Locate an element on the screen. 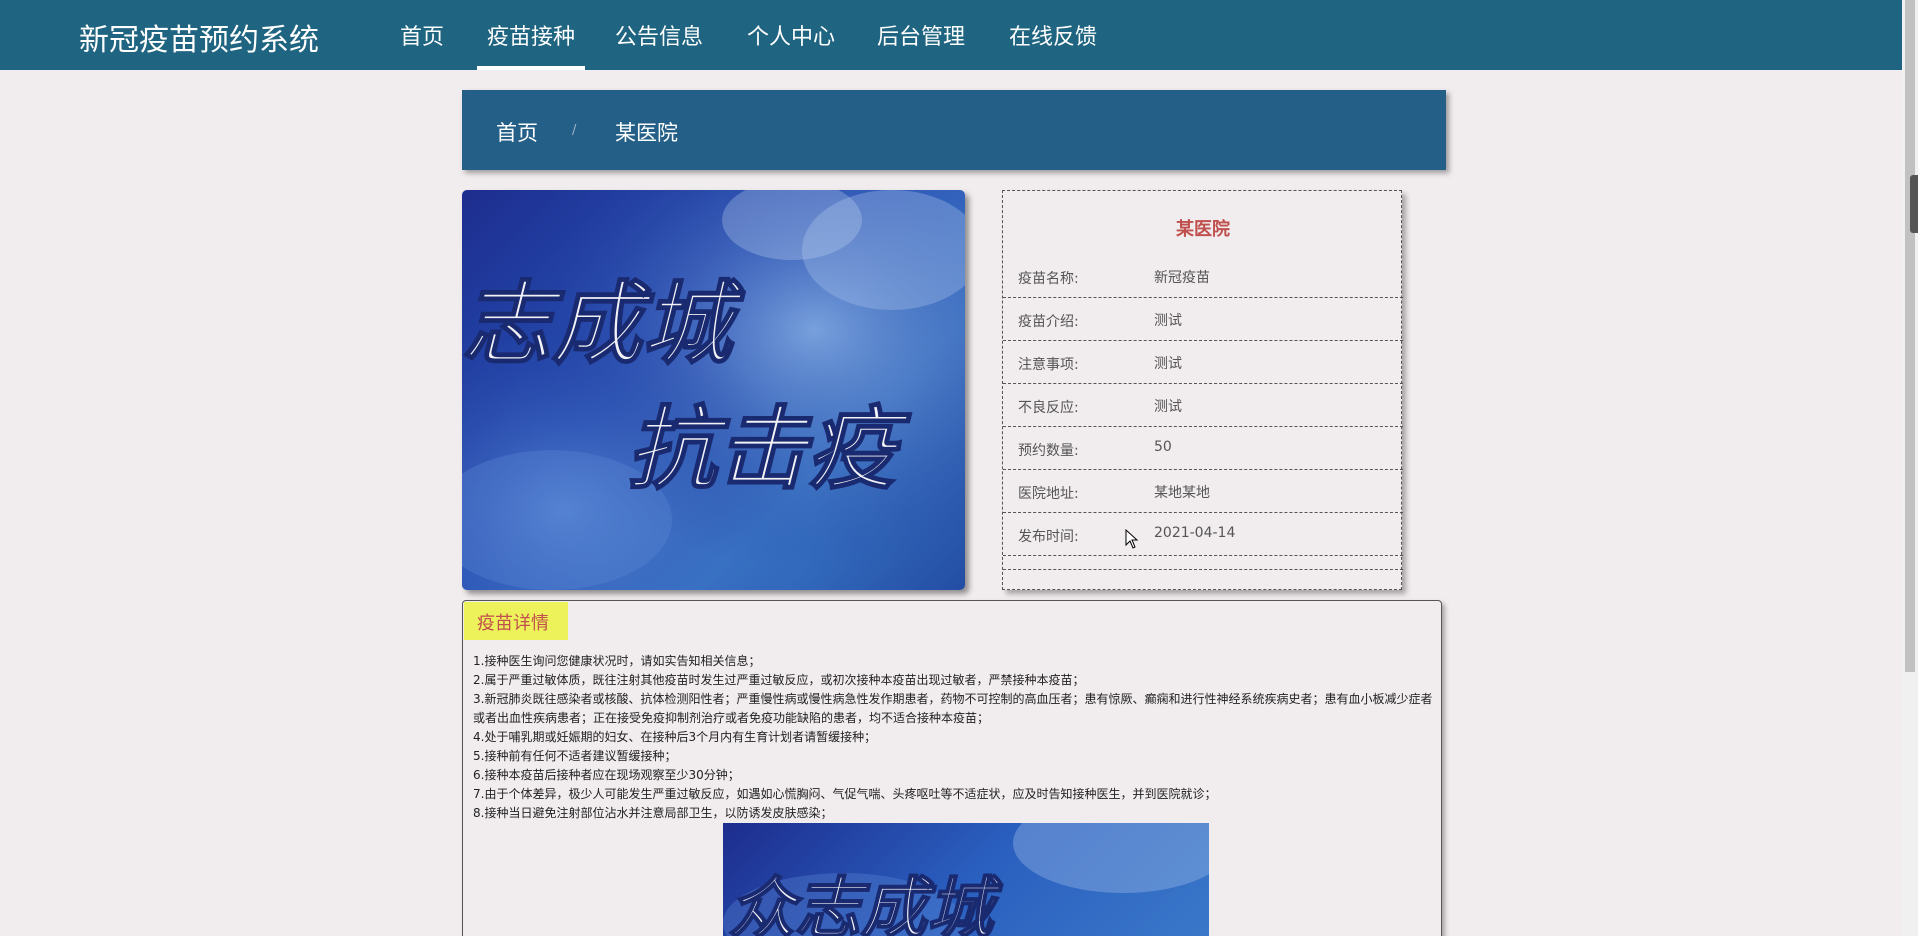 This screenshot has height=936, width=1918. detail-tag-label: 疫苗详情 is located at coordinates (513, 623).